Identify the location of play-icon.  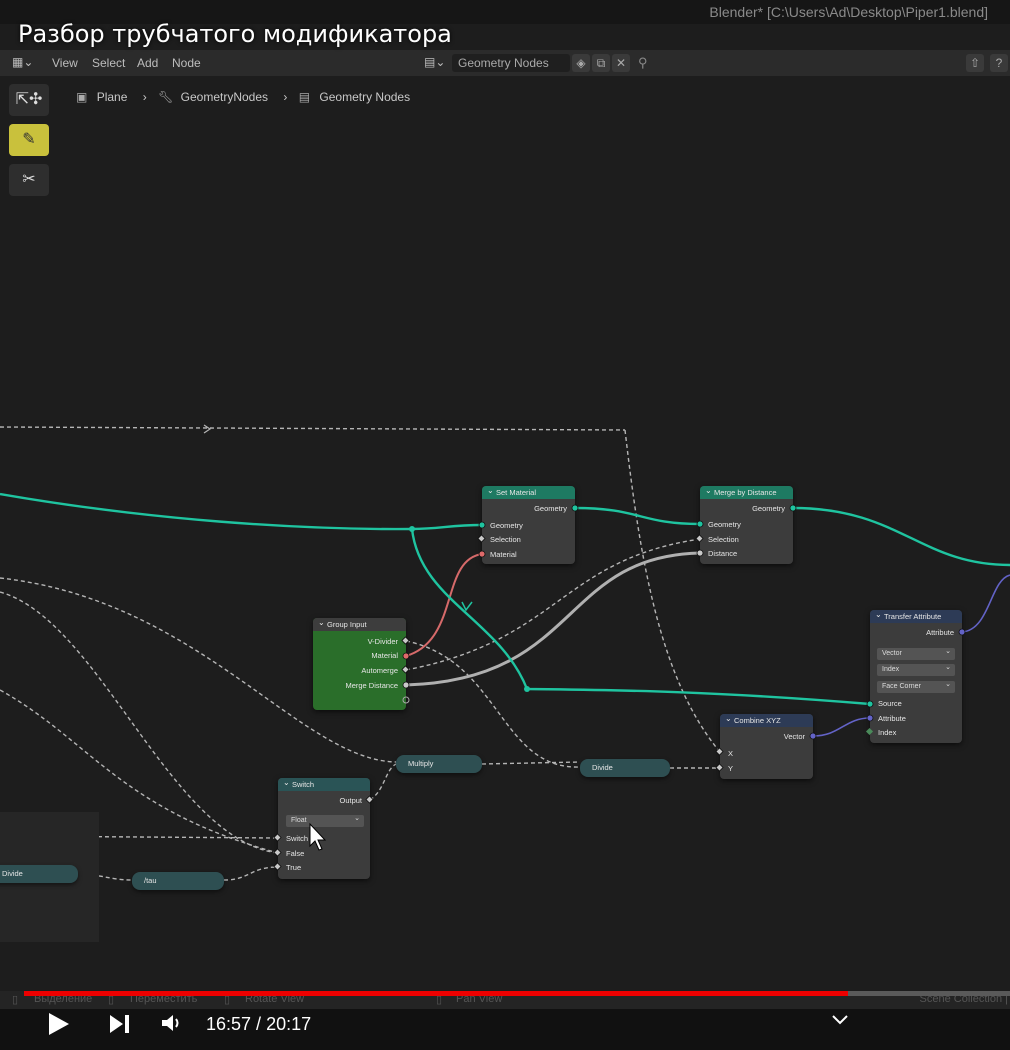
(59, 1024).